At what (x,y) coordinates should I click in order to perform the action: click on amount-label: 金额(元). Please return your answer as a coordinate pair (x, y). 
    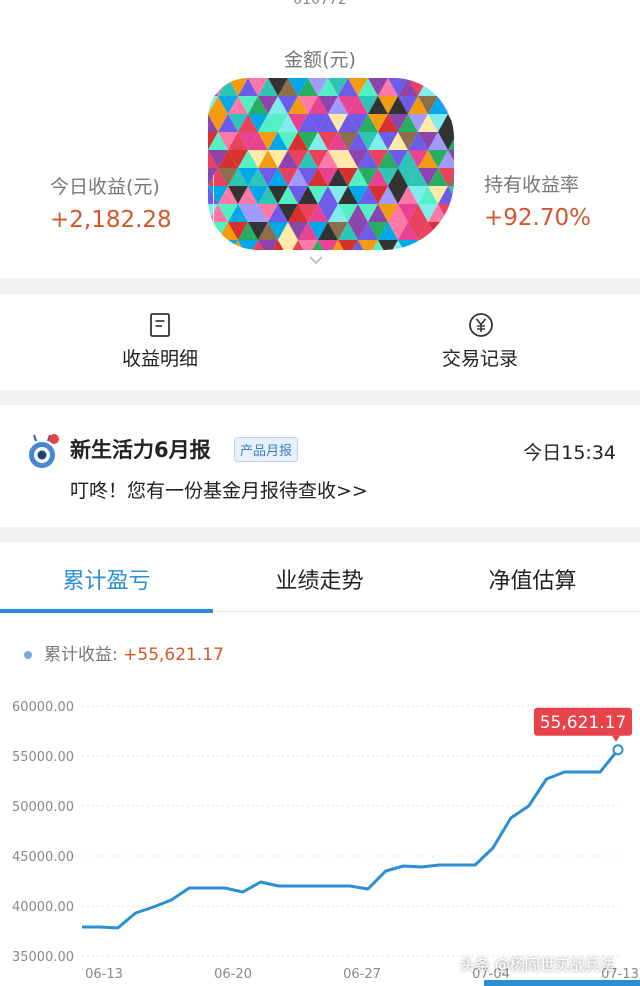
    Looking at the image, I should click on (320, 60).